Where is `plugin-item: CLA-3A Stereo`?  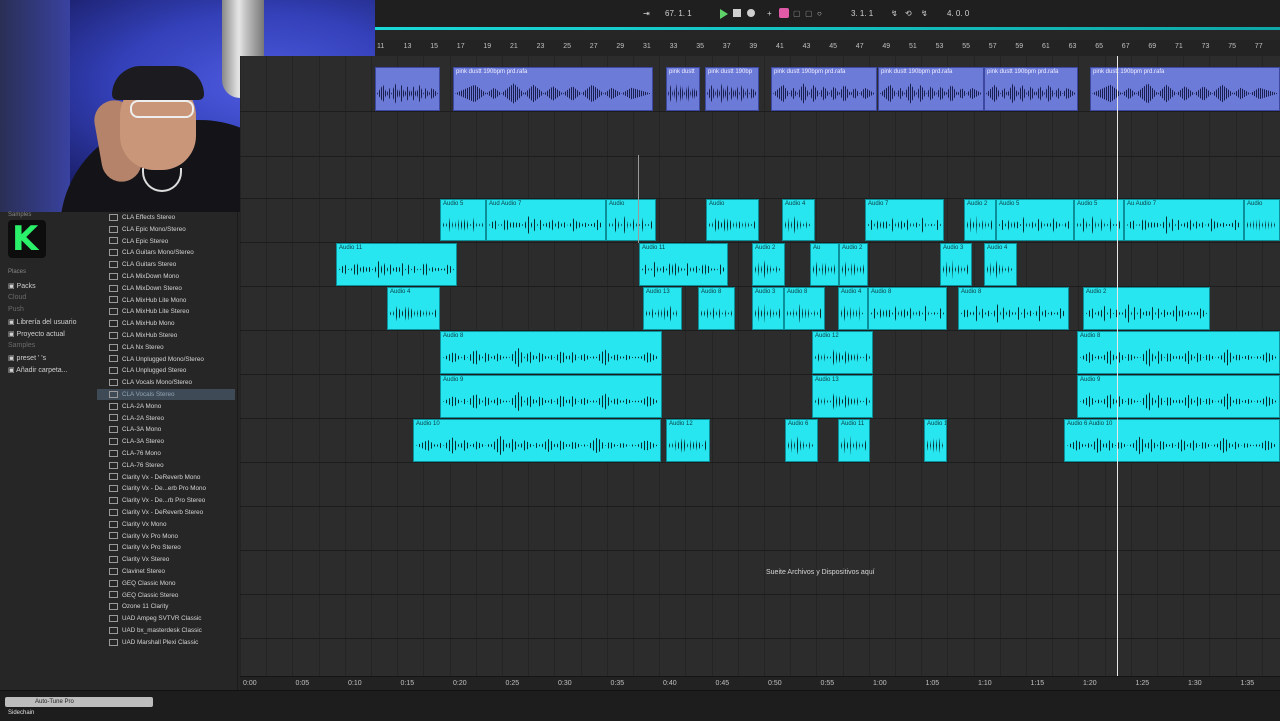
plugin-item: CLA-3A Stereo is located at coordinates (166, 441).